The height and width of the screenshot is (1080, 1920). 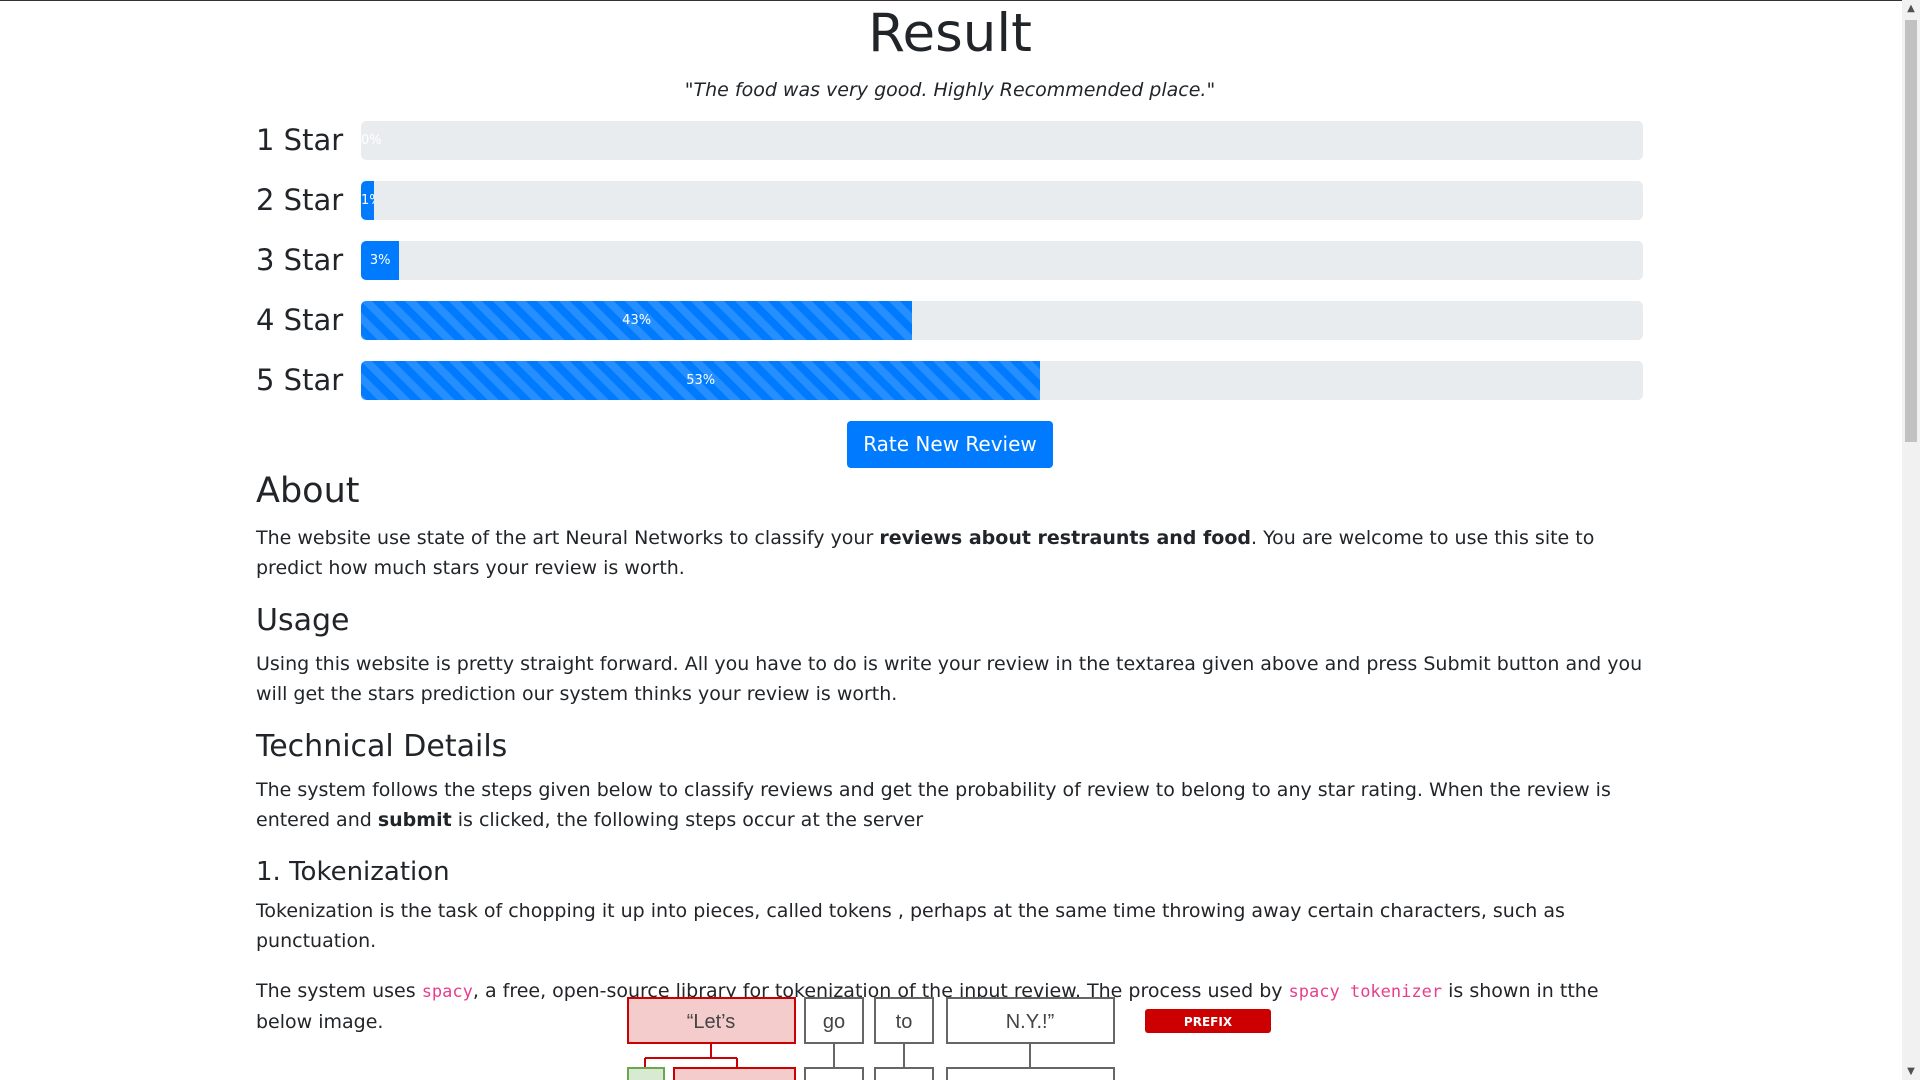 I want to click on rating-row-3: 3 Star 3%, so click(x=950, y=260).